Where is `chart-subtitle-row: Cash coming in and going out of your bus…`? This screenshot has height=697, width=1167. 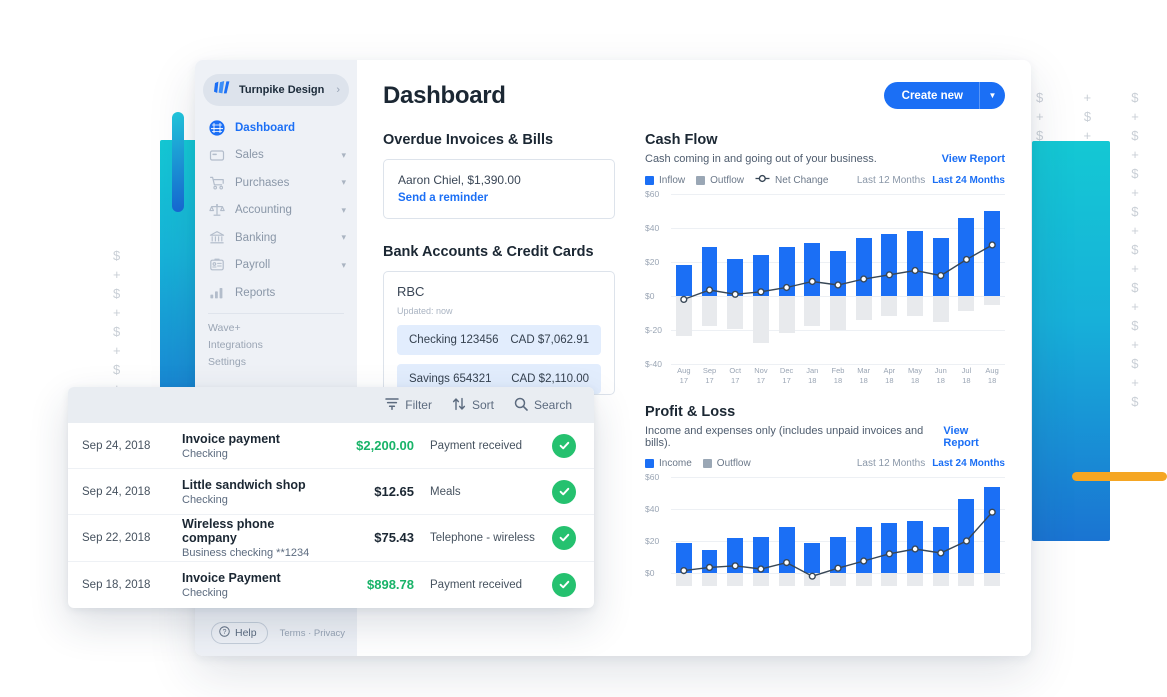
chart-subtitle-row: Cash coming in and going out of your bus… is located at coordinates (825, 159).